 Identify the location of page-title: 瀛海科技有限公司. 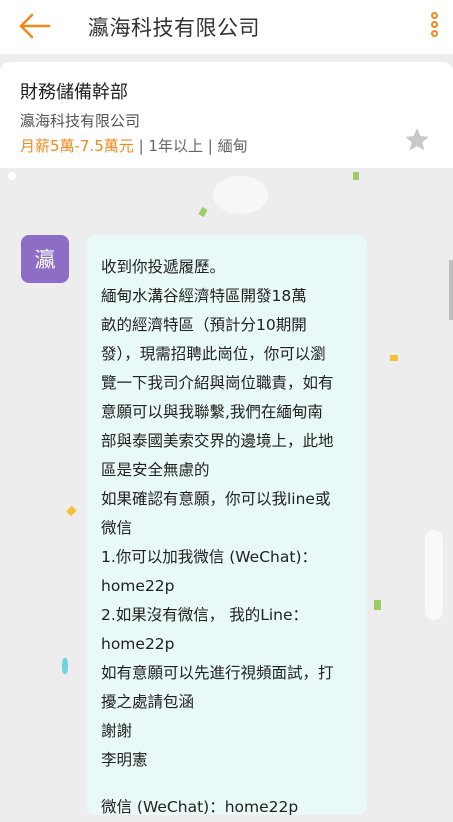
(174, 28).